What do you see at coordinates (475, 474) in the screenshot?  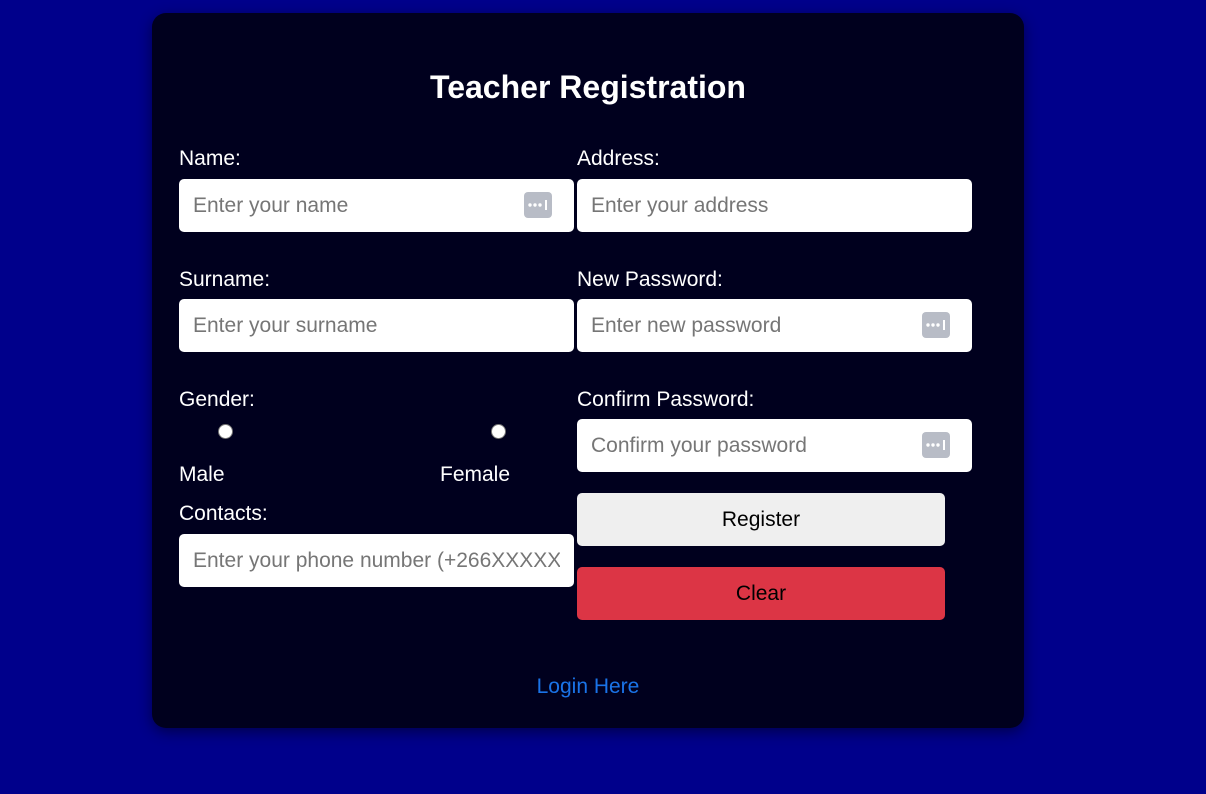 I see `gender-female-label: Female` at bounding box center [475, 474].